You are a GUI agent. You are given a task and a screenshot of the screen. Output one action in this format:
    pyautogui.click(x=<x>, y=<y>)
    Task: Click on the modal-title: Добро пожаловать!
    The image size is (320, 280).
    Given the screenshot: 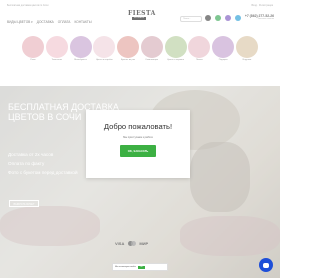 What is the action you would take?
    pyautogui.click(x=138, y=126)
    